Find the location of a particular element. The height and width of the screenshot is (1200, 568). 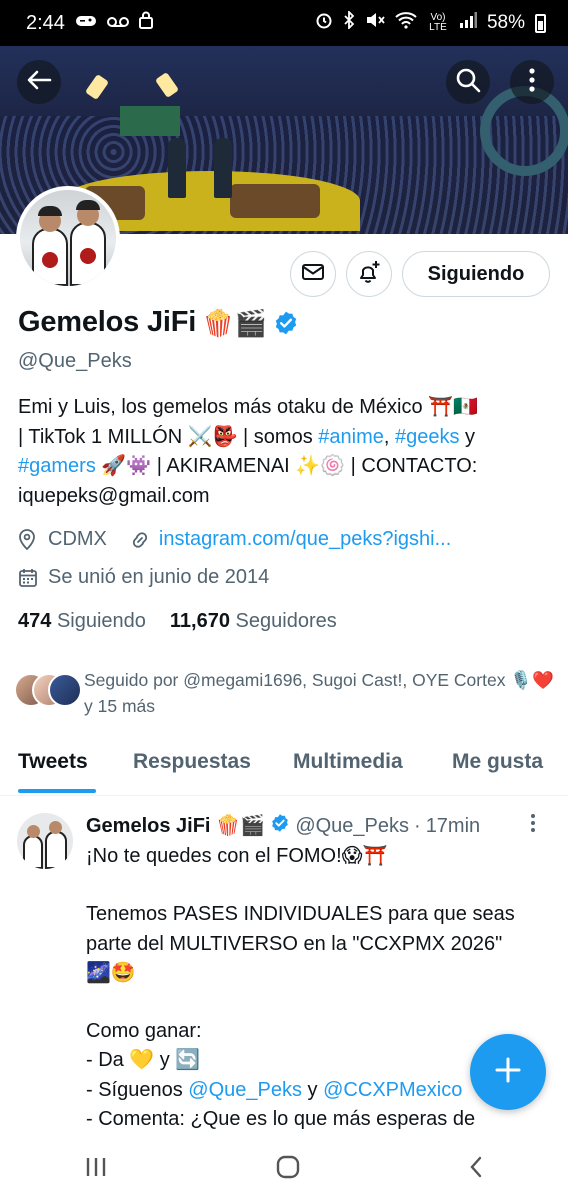

home-icon is located at coordinates (288, 1169).